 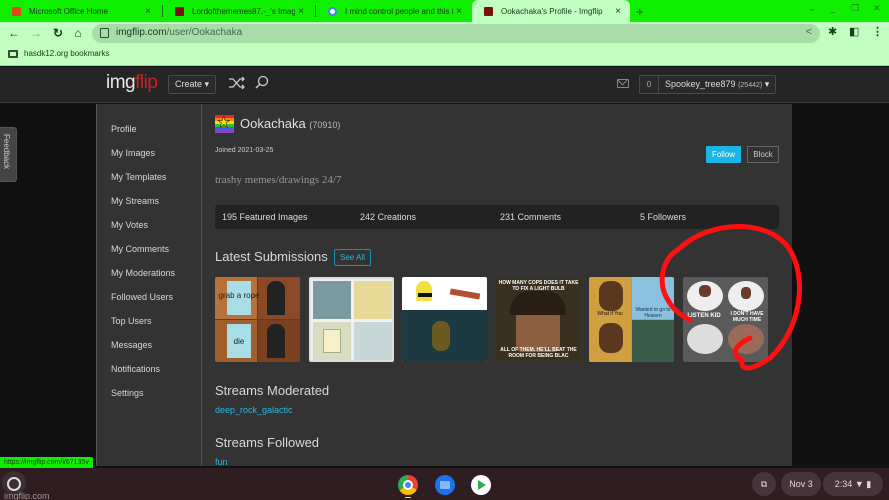 What do you see at coordinates (132, 83) in the screenshot?
I see `imgflip-logo: imgflip` at bounding box center [132, 83].